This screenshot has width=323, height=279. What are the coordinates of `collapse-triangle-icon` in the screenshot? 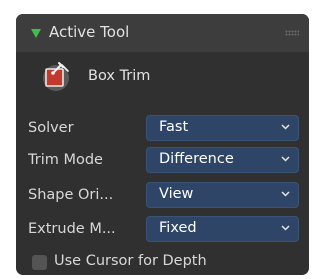 It's located at (36, 33).